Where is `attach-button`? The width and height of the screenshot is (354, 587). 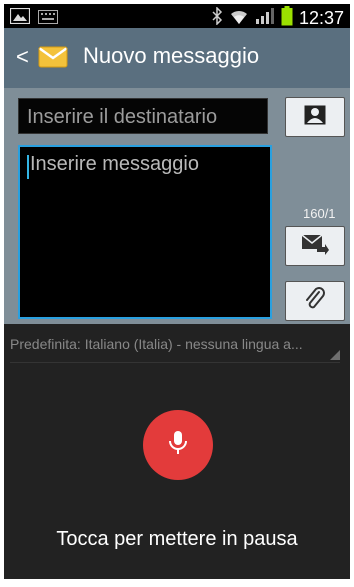
attach-button is located at coordinates (315, 301).